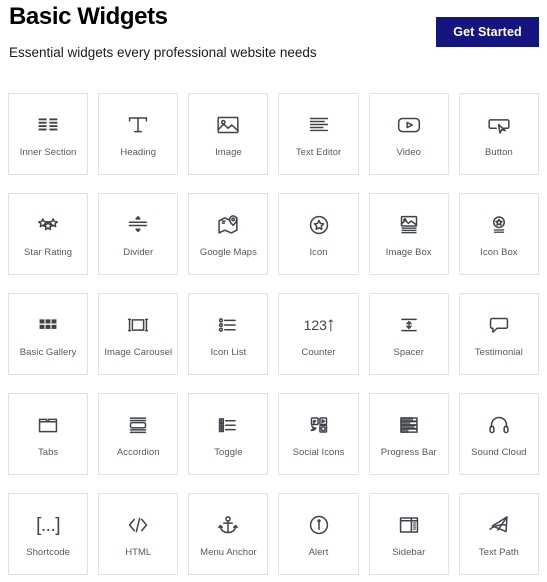  What do you see at coordinates (48, 425) in the screenshot?
I see `tabs-icon` at bounding box center [48, 425].